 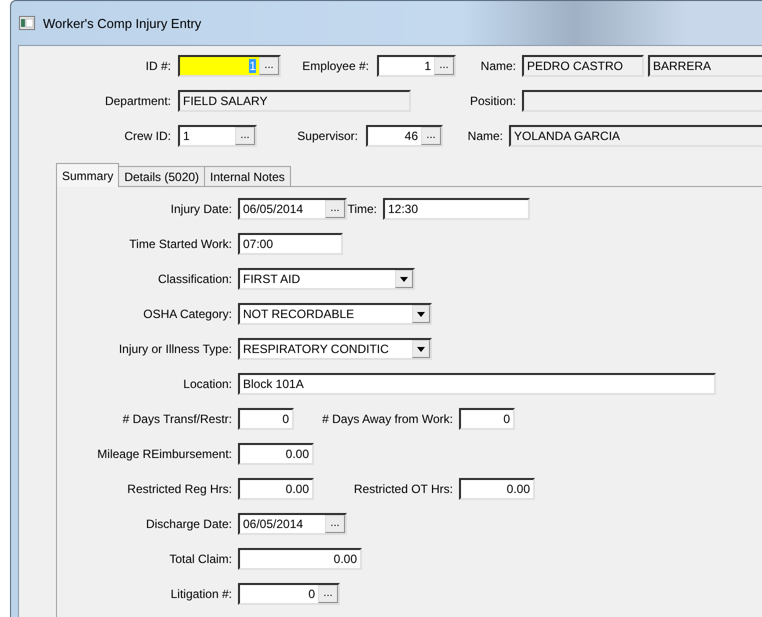 What do you see at coordinates (88, 175) in the screenshot?
I see `tab: Summary` at bounding box center [88, 175].